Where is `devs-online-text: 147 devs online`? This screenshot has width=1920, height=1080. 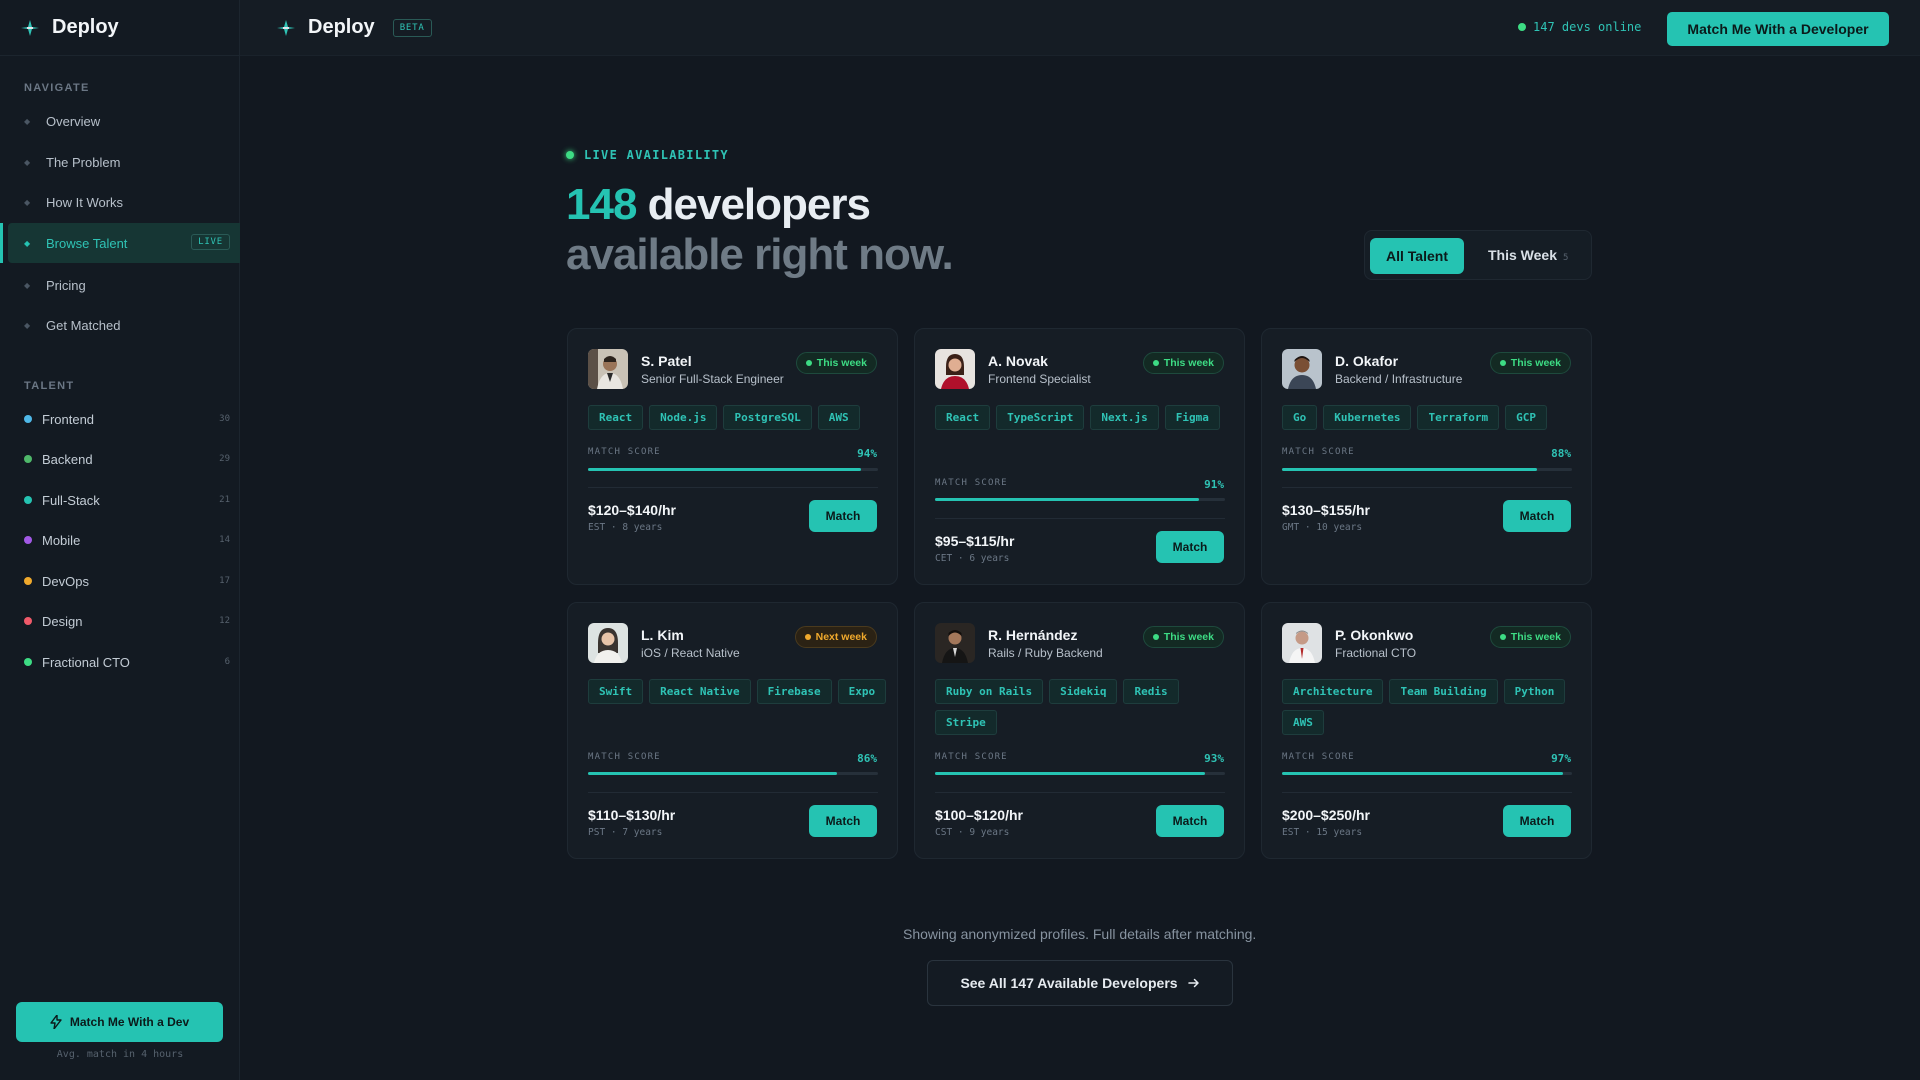 devs-online-text: 147 devs online is located at coordinates (1587, 27).